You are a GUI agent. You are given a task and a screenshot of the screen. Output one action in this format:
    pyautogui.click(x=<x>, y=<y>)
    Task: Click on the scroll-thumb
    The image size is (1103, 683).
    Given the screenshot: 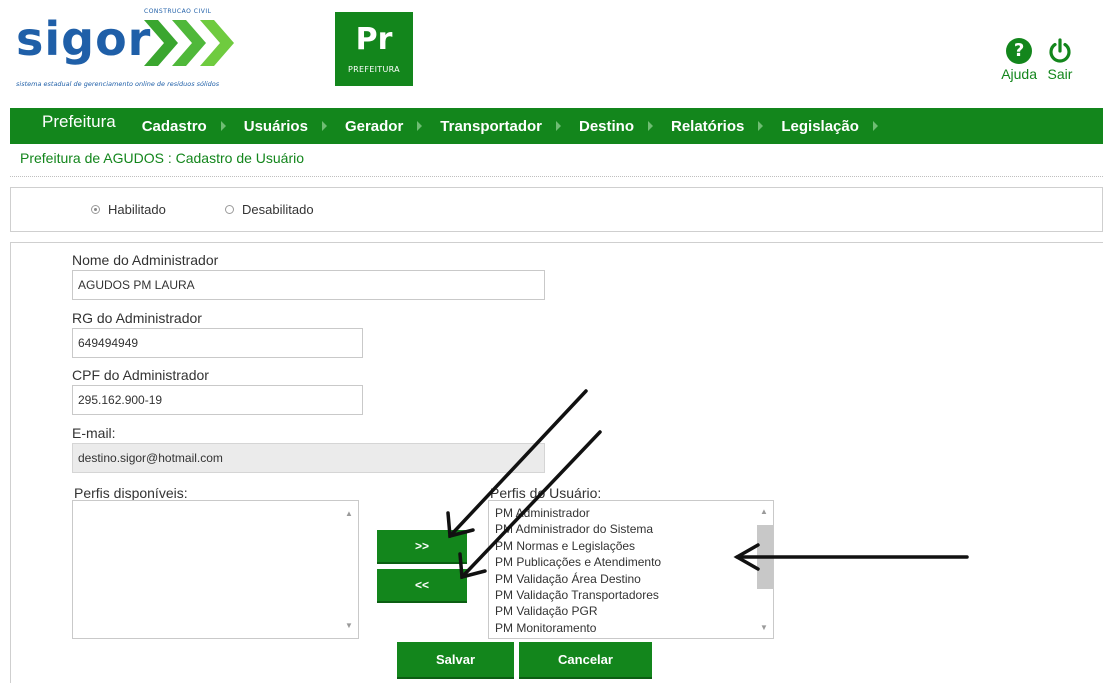 What is the action you would take?
    pyautogui.click(x=765, y=557)
    